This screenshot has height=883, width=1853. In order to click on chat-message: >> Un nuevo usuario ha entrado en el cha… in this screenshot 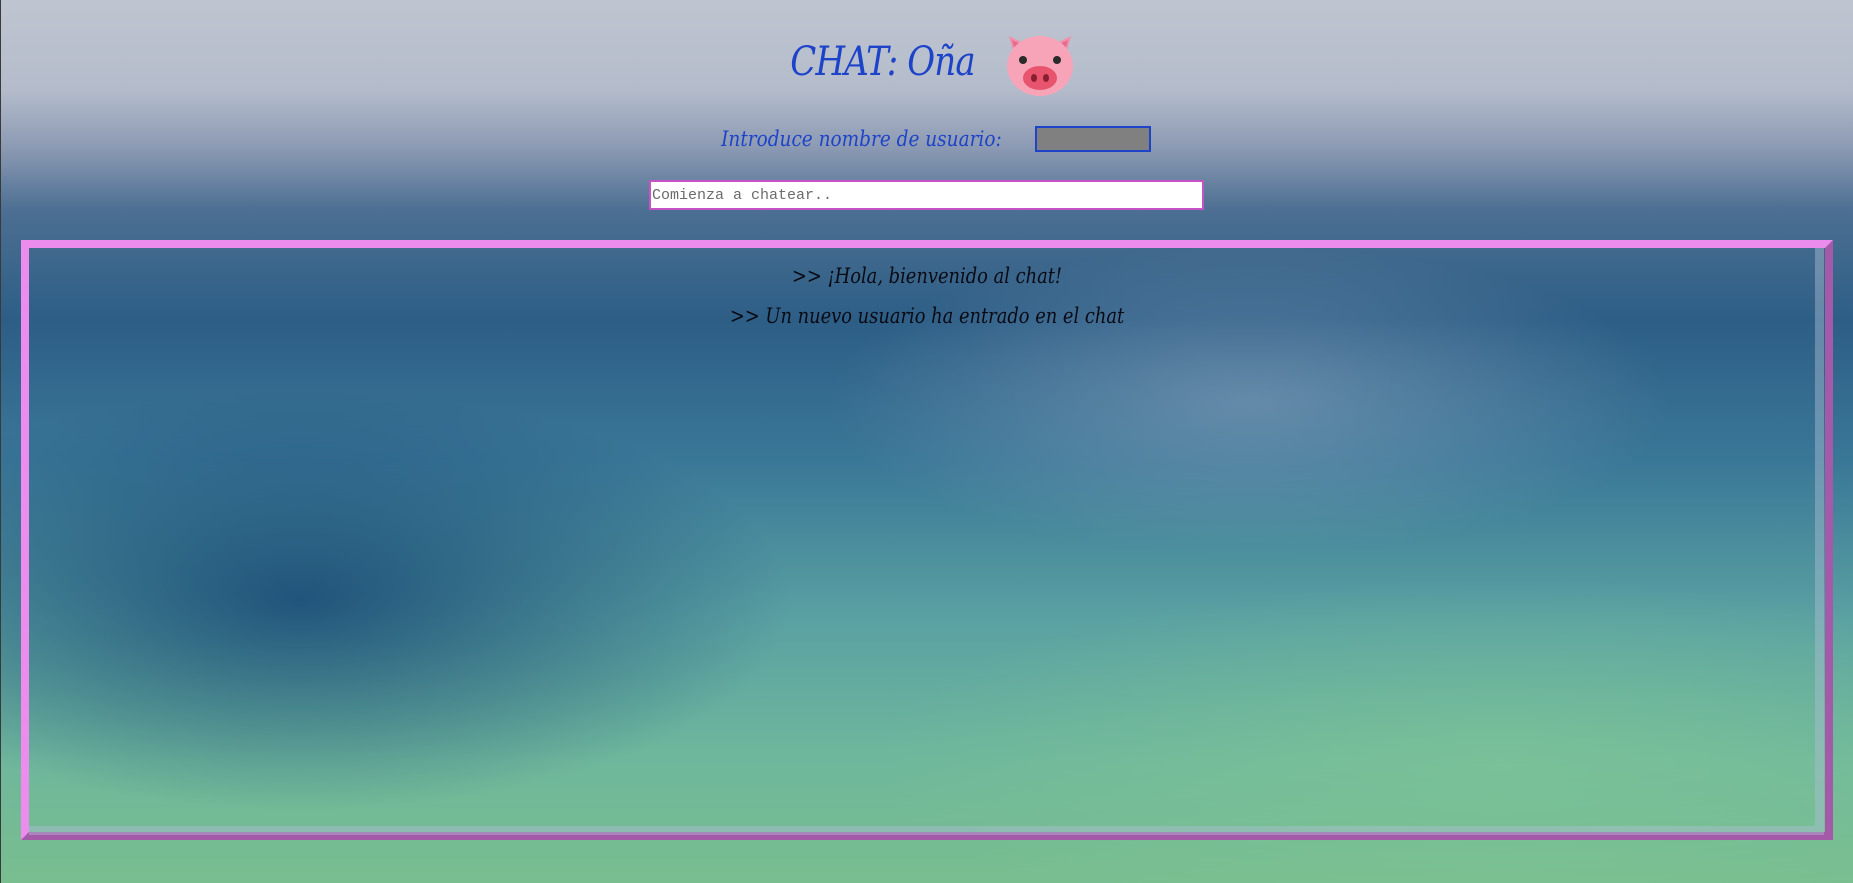, I will do `click(927, 316)`.